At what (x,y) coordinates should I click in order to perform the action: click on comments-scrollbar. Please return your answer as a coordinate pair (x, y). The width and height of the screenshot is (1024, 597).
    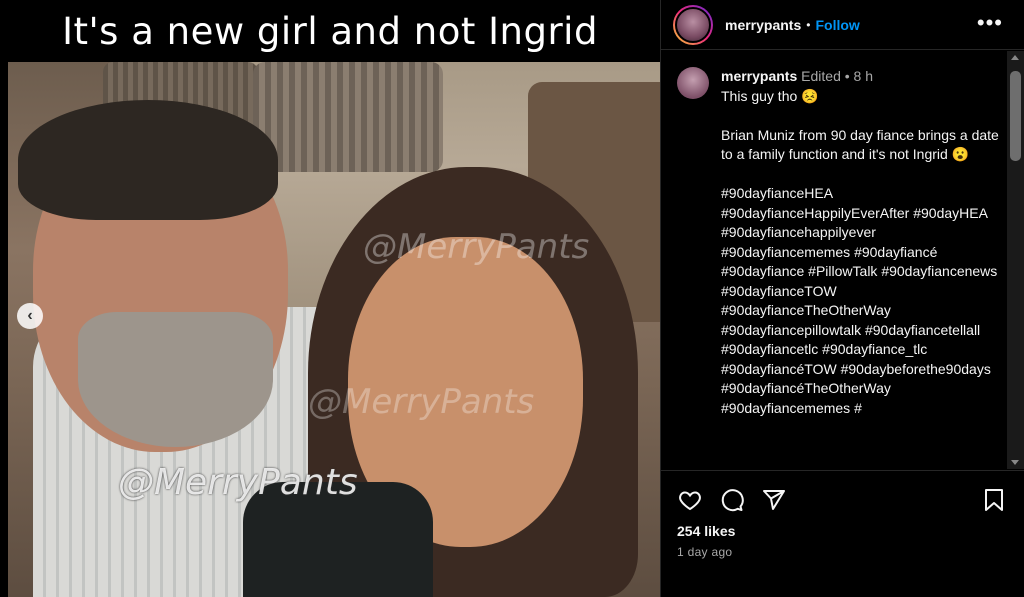
    Looking at the image, I should click on (1015, 260).